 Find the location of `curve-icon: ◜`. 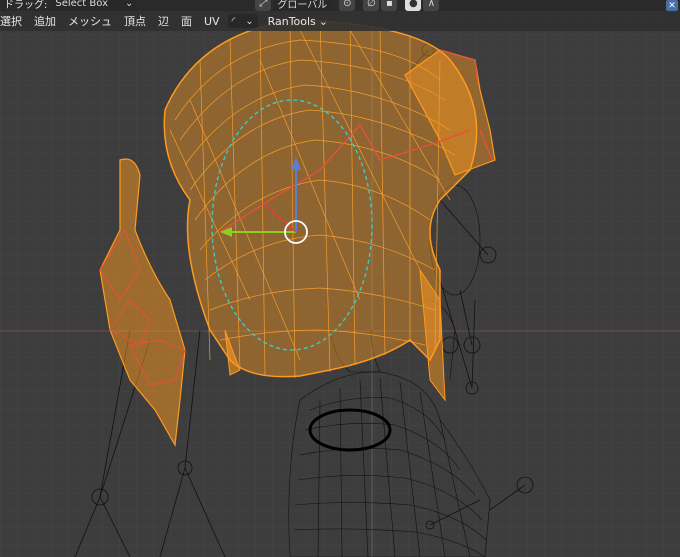

curve-icon: ◜ is located at coordinates (233, 21).